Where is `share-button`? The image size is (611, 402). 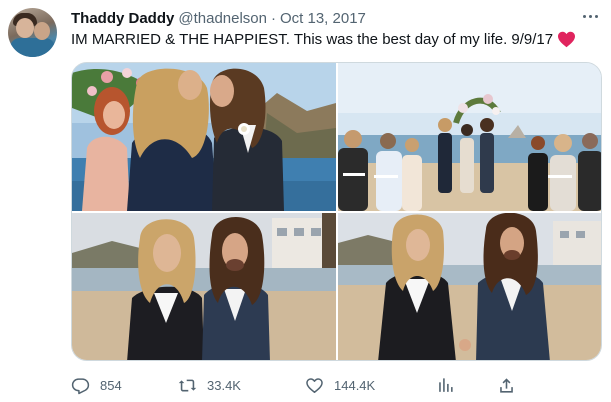 share-button is located at coordinates (506, 385).